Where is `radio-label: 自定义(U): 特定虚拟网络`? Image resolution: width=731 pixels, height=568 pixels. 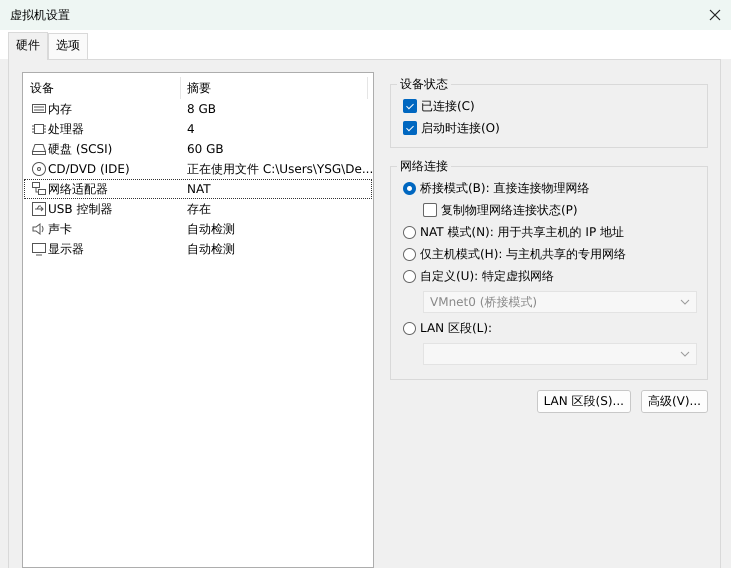
radio-label: 自定义(U): 特定虚拟网络 is located at coordinates (487, 276).